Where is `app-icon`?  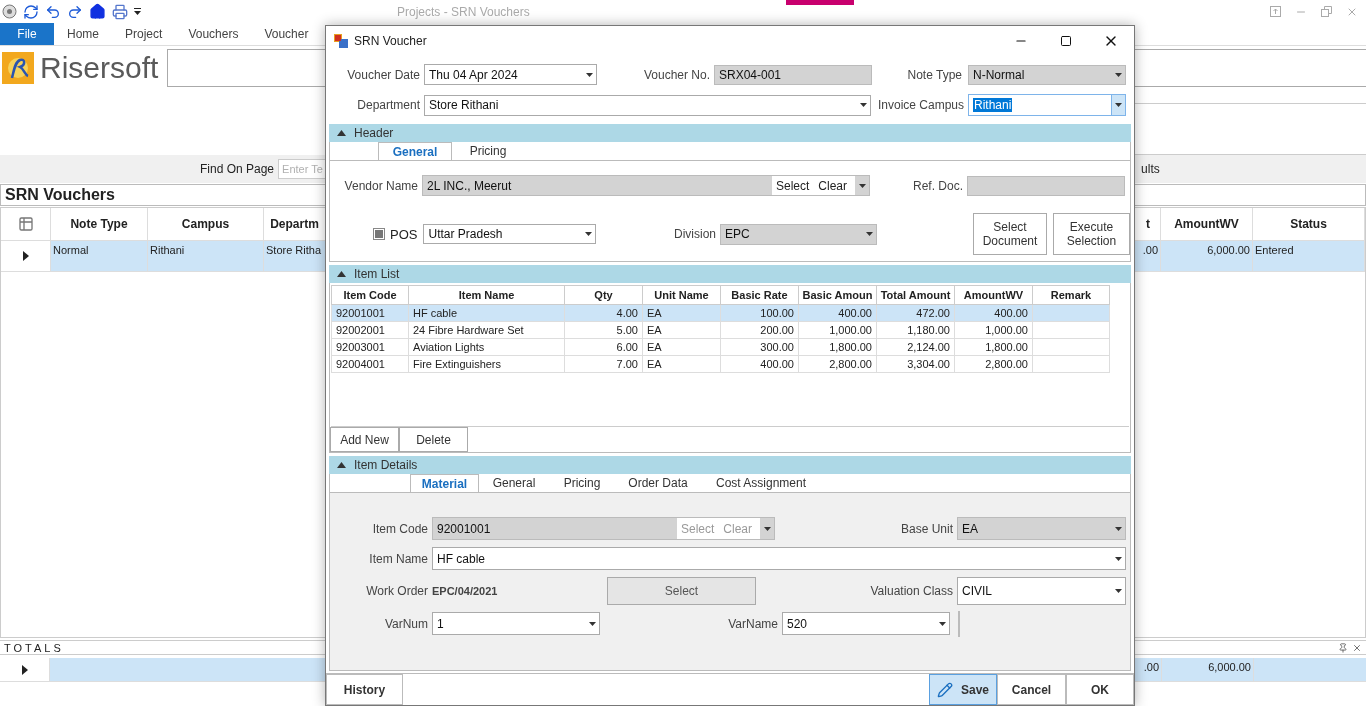
app-icon is located at coordinates (9, 11).